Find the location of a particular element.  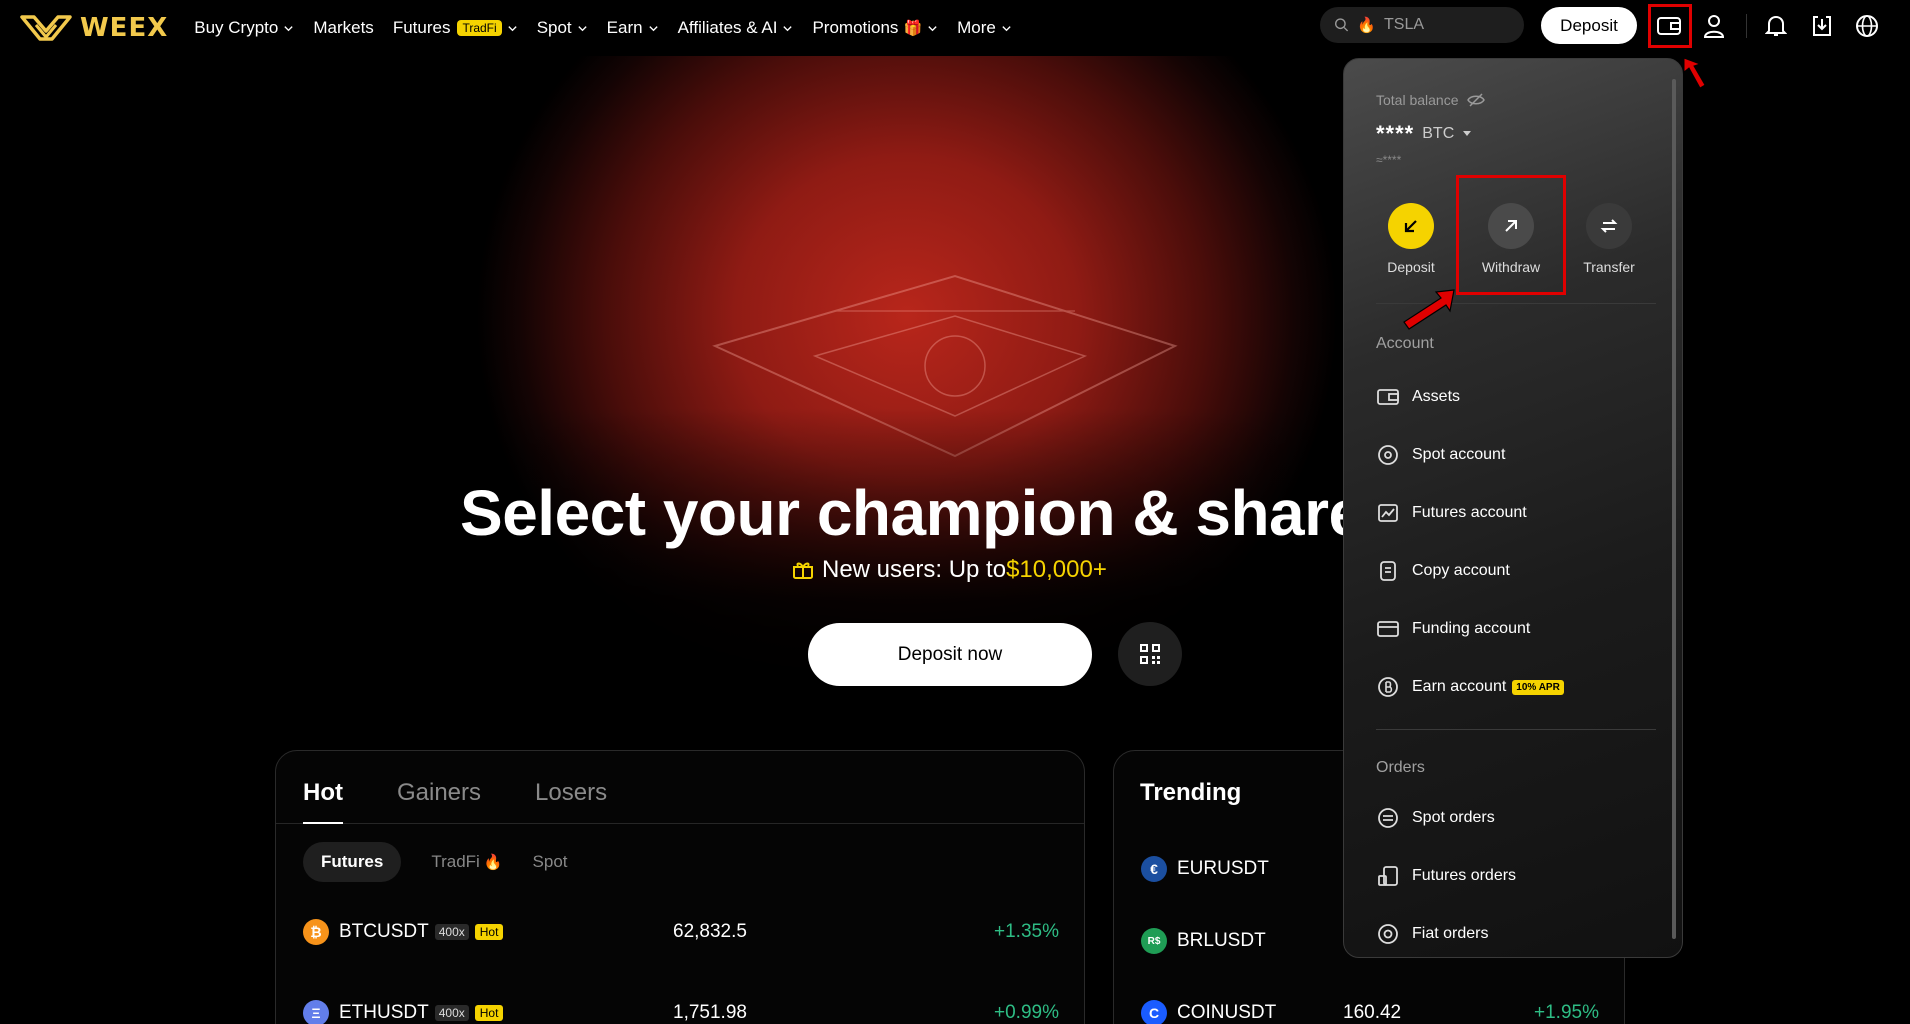

nav-earn: Earn is located at coordinates (633, 28).